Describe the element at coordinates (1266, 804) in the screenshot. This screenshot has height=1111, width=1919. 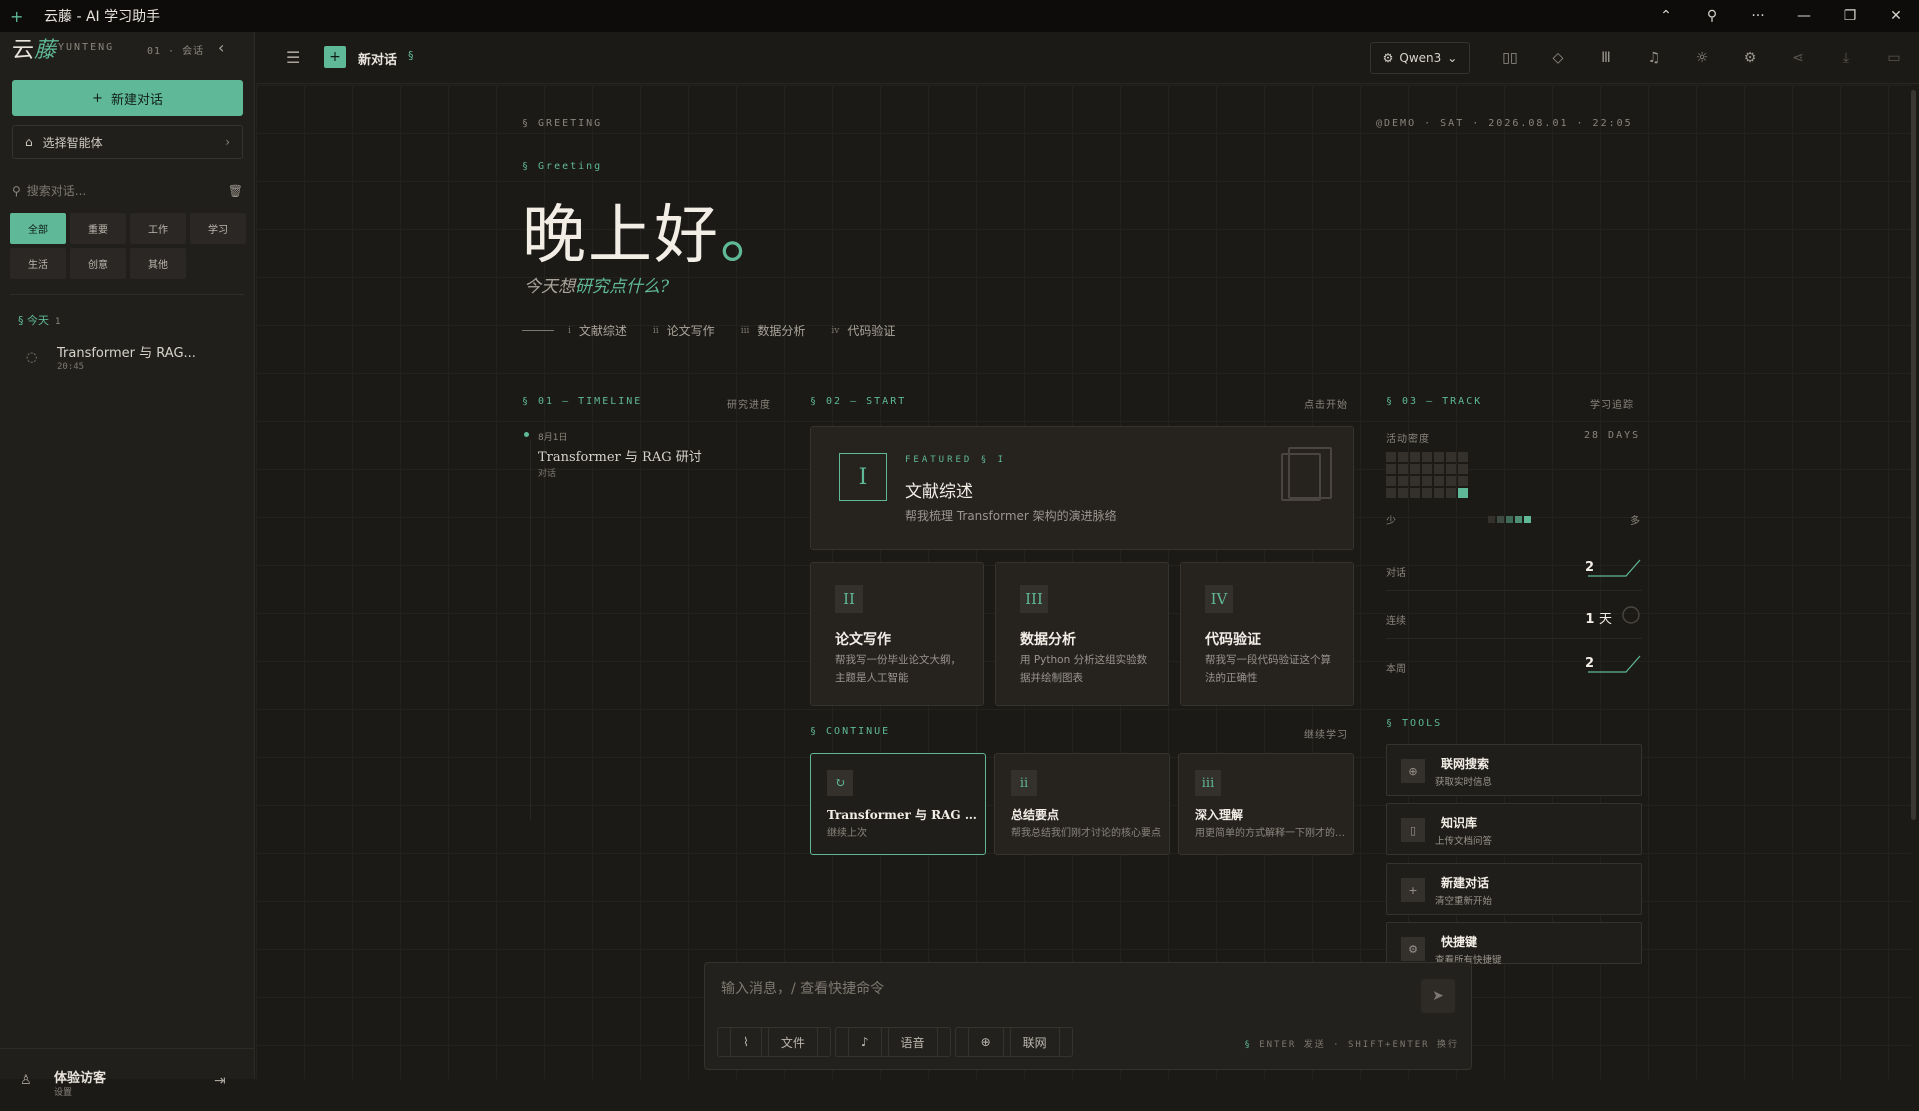
I see `continue-card-deep: iii 深入理解 用更简单的方式解释一下刚才的内容` at that location.